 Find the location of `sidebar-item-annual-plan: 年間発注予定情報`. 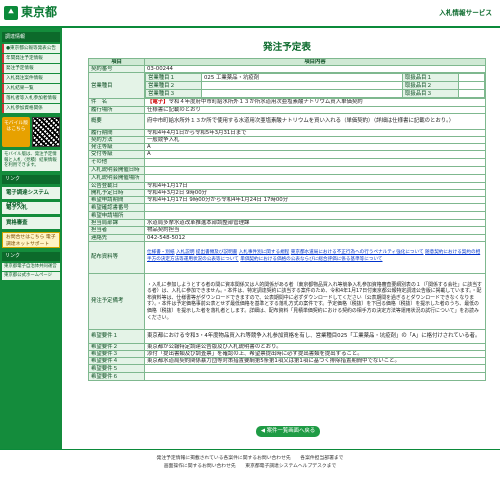

sidebar-item-annual-plan: 年間発注予定情報 is located at coordinates (31, 58).